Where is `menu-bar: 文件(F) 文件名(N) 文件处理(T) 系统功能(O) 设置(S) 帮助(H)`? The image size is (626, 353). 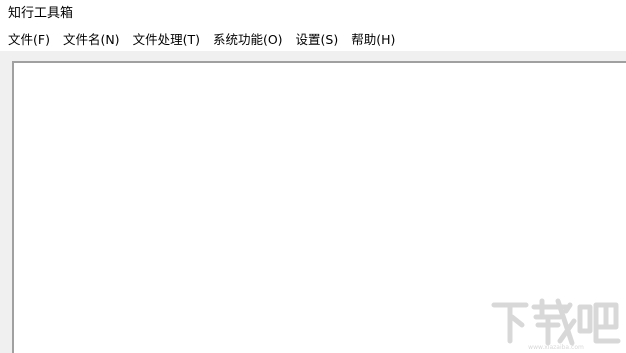 menu-bar: 文件(F) 文件名(N) 文件处理(T) 系统功能(O) 设置(S) 帮助(H) is located at coordinates (313, 40).